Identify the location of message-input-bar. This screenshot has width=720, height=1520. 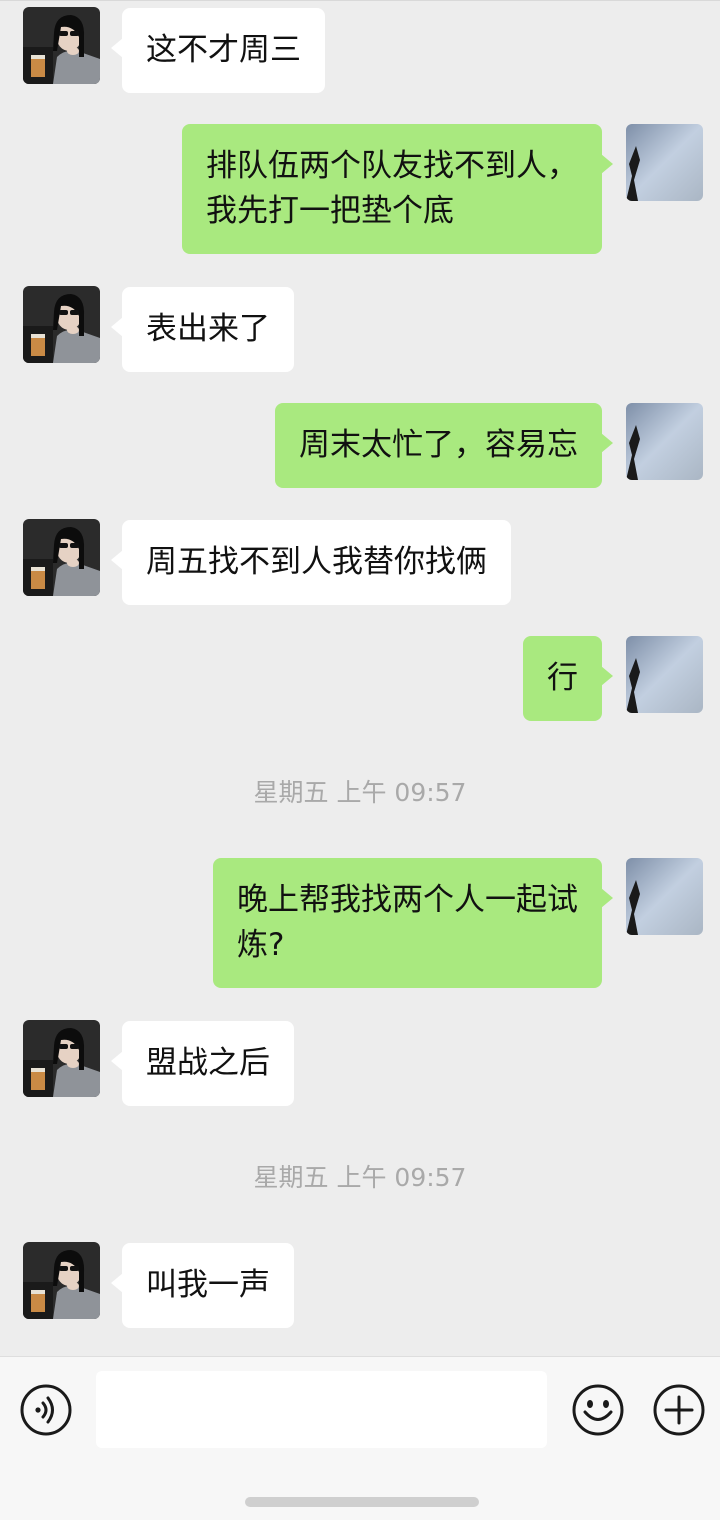
(360, 1438).